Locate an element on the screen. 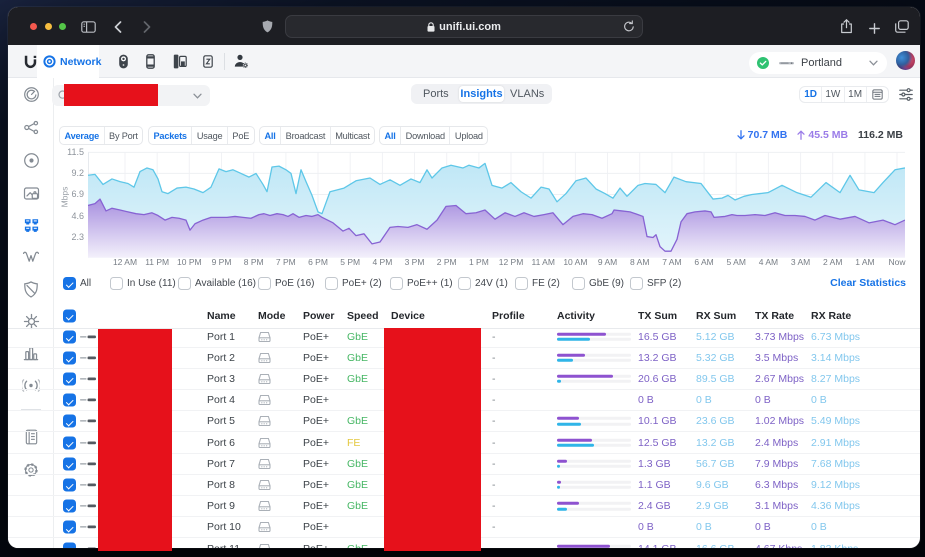  tab-vlans: VLANs is located at coordinates (527, 94).